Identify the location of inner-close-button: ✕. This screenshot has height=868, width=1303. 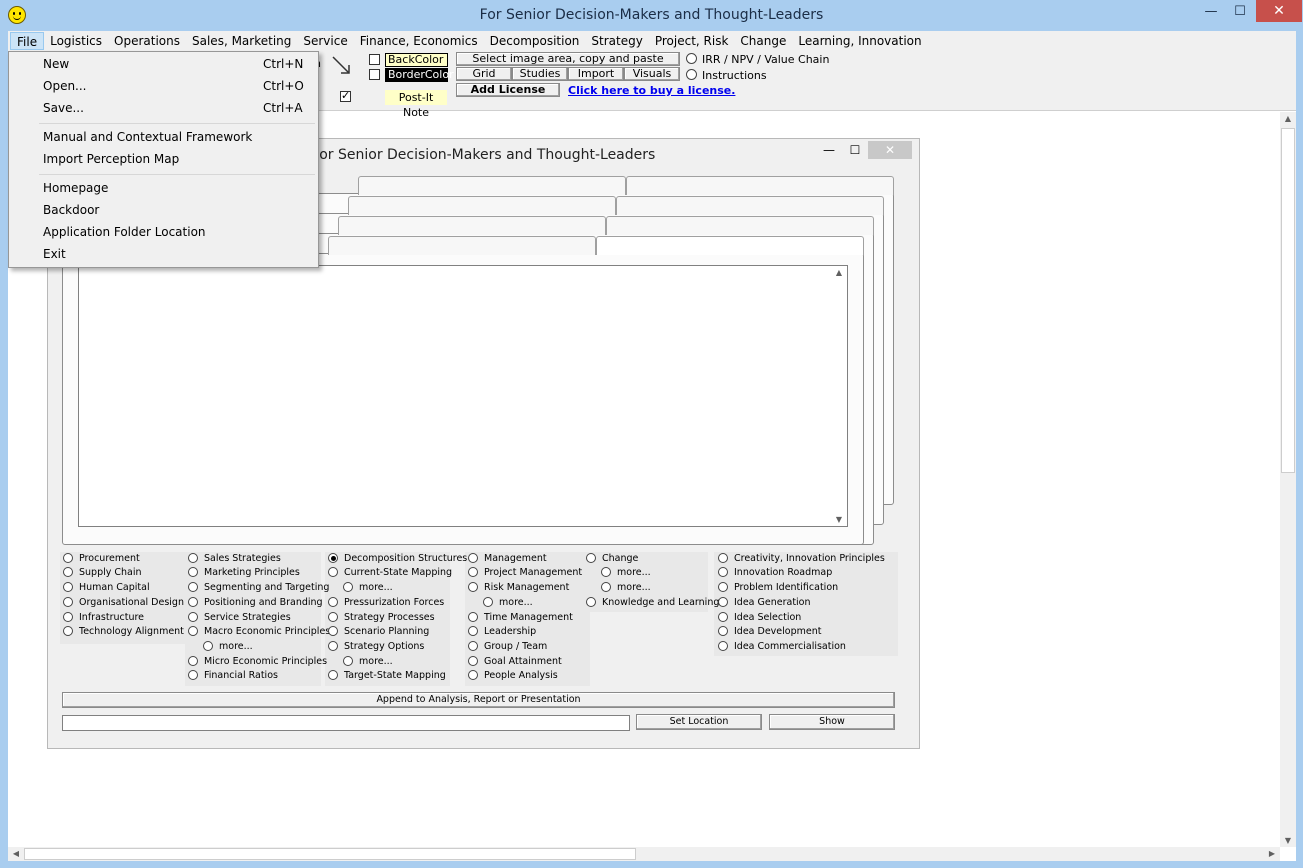
(890, 150).